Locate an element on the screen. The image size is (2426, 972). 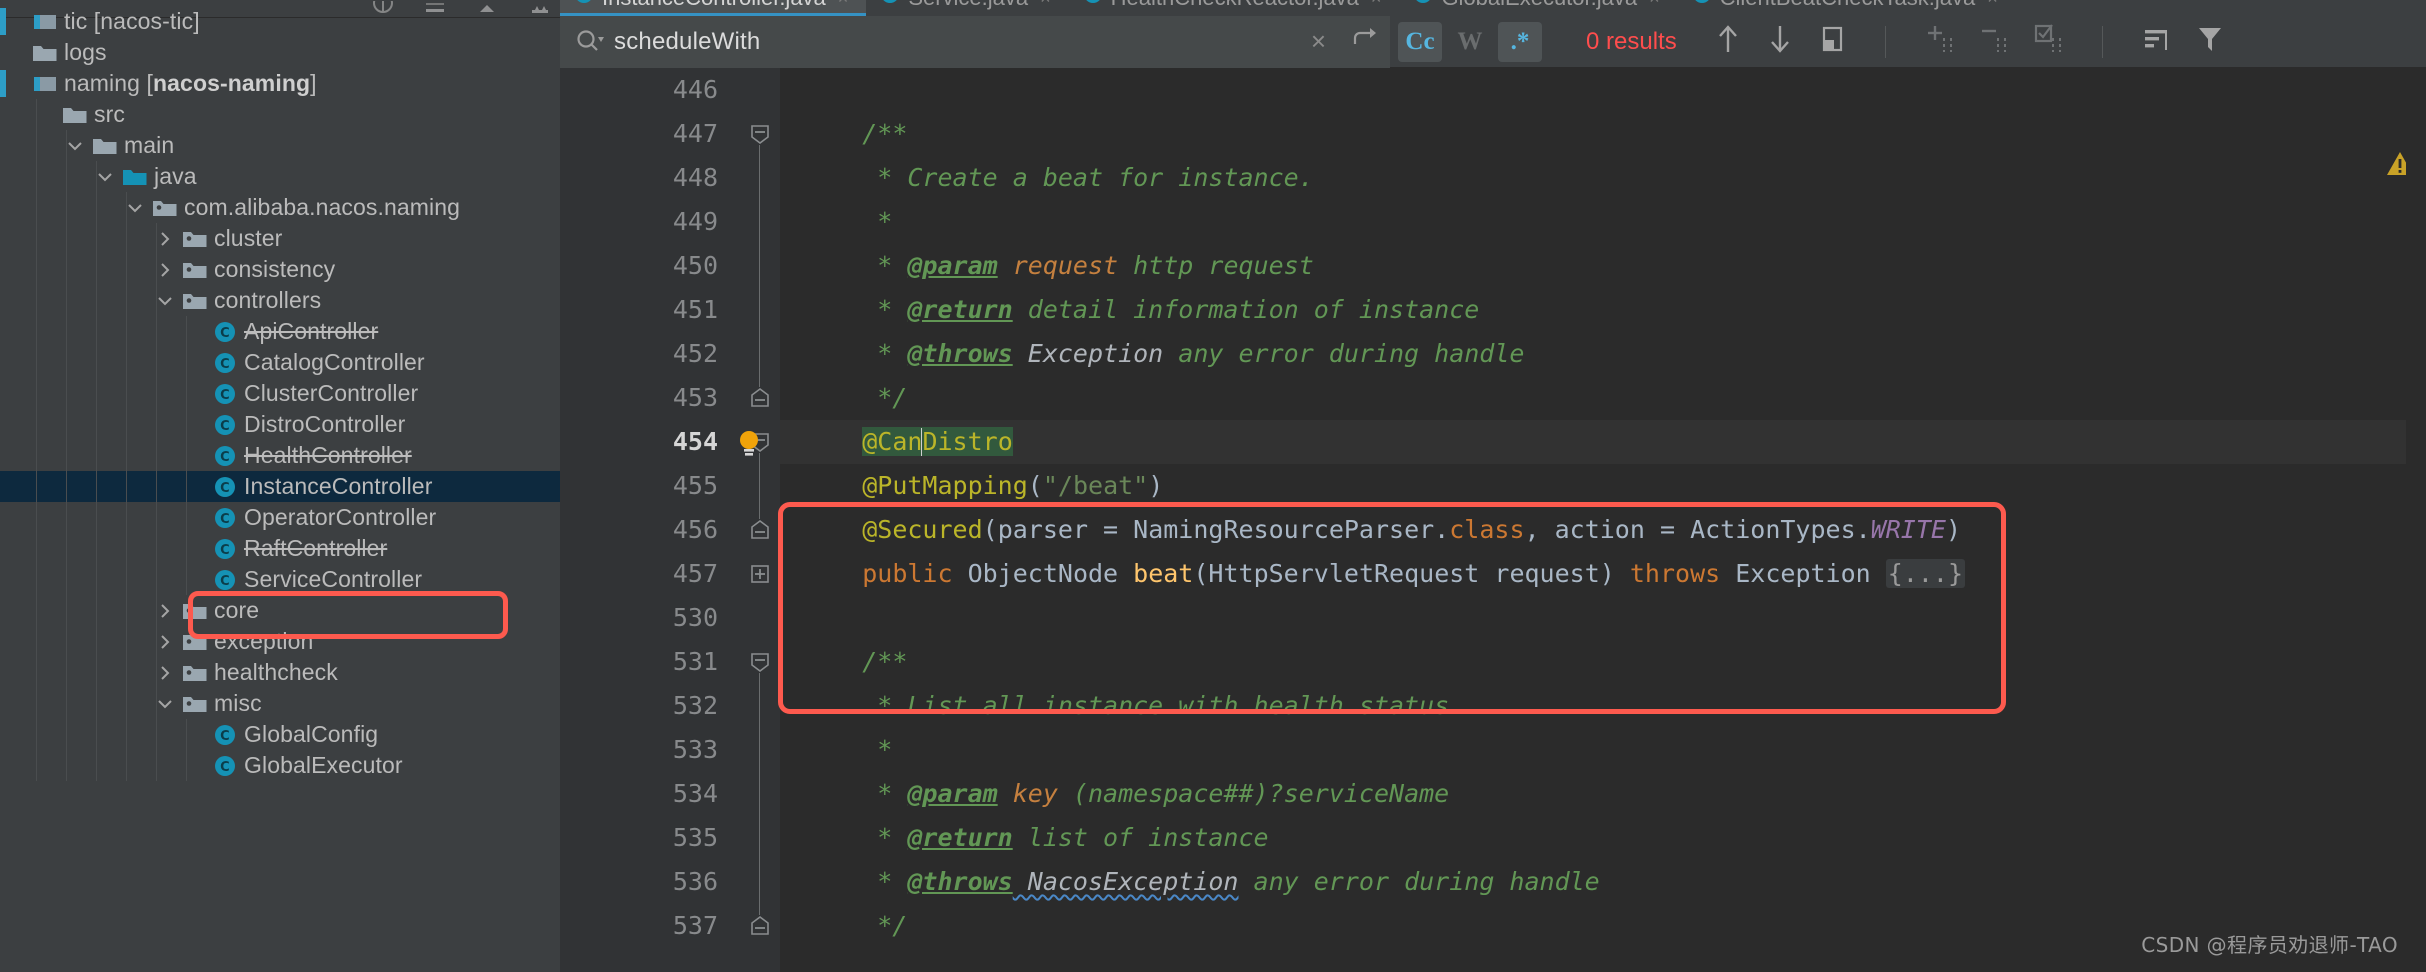
code-line: * @return list of instance is located at coordinates (1603, 838).